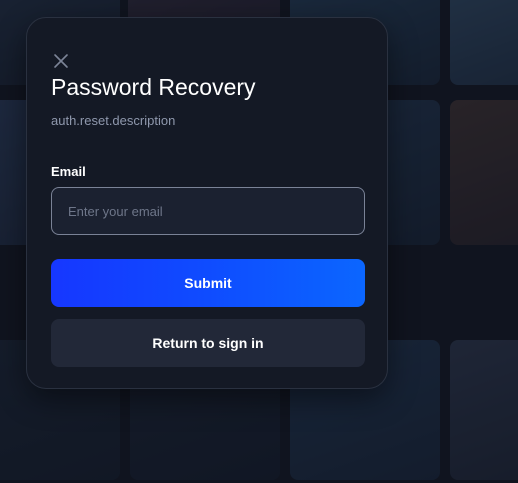  What do you see at coordinates (208, 211) in the screenshot?
I see `email-input` at bounding box center [208, 211].